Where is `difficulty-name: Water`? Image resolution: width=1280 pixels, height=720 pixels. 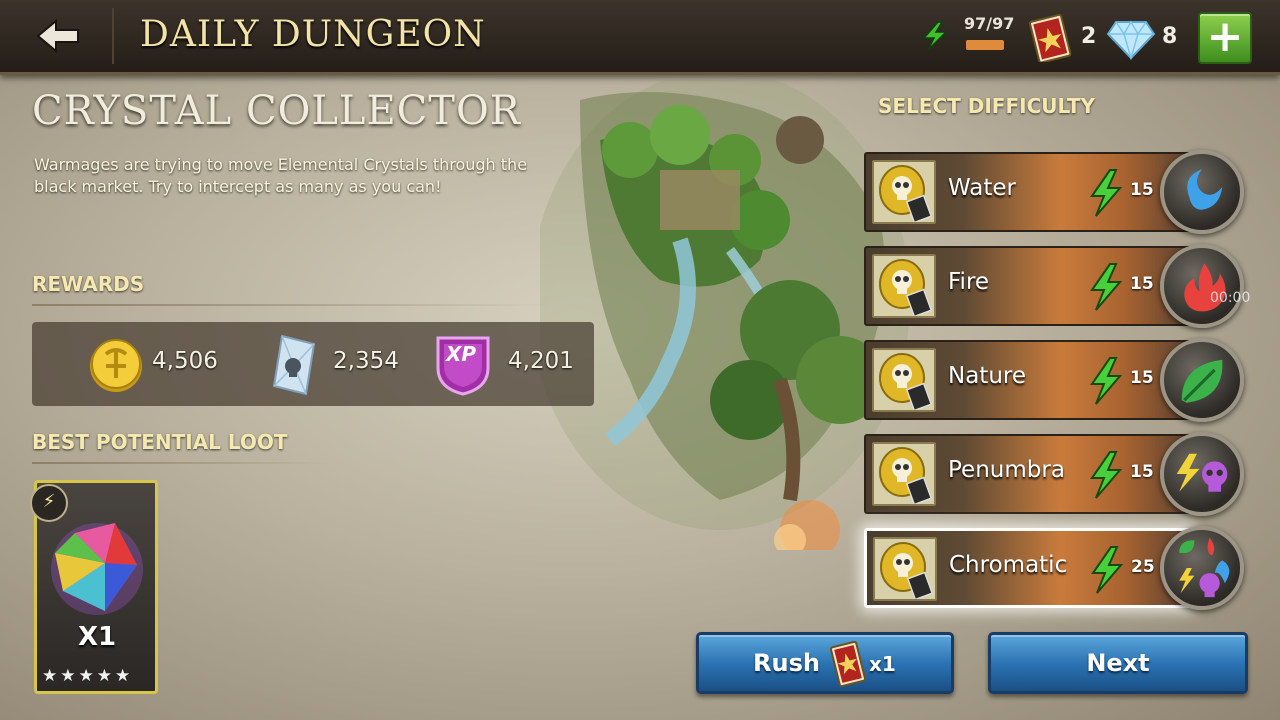
difficulty-name: Water is located at coordinates (982, 188).